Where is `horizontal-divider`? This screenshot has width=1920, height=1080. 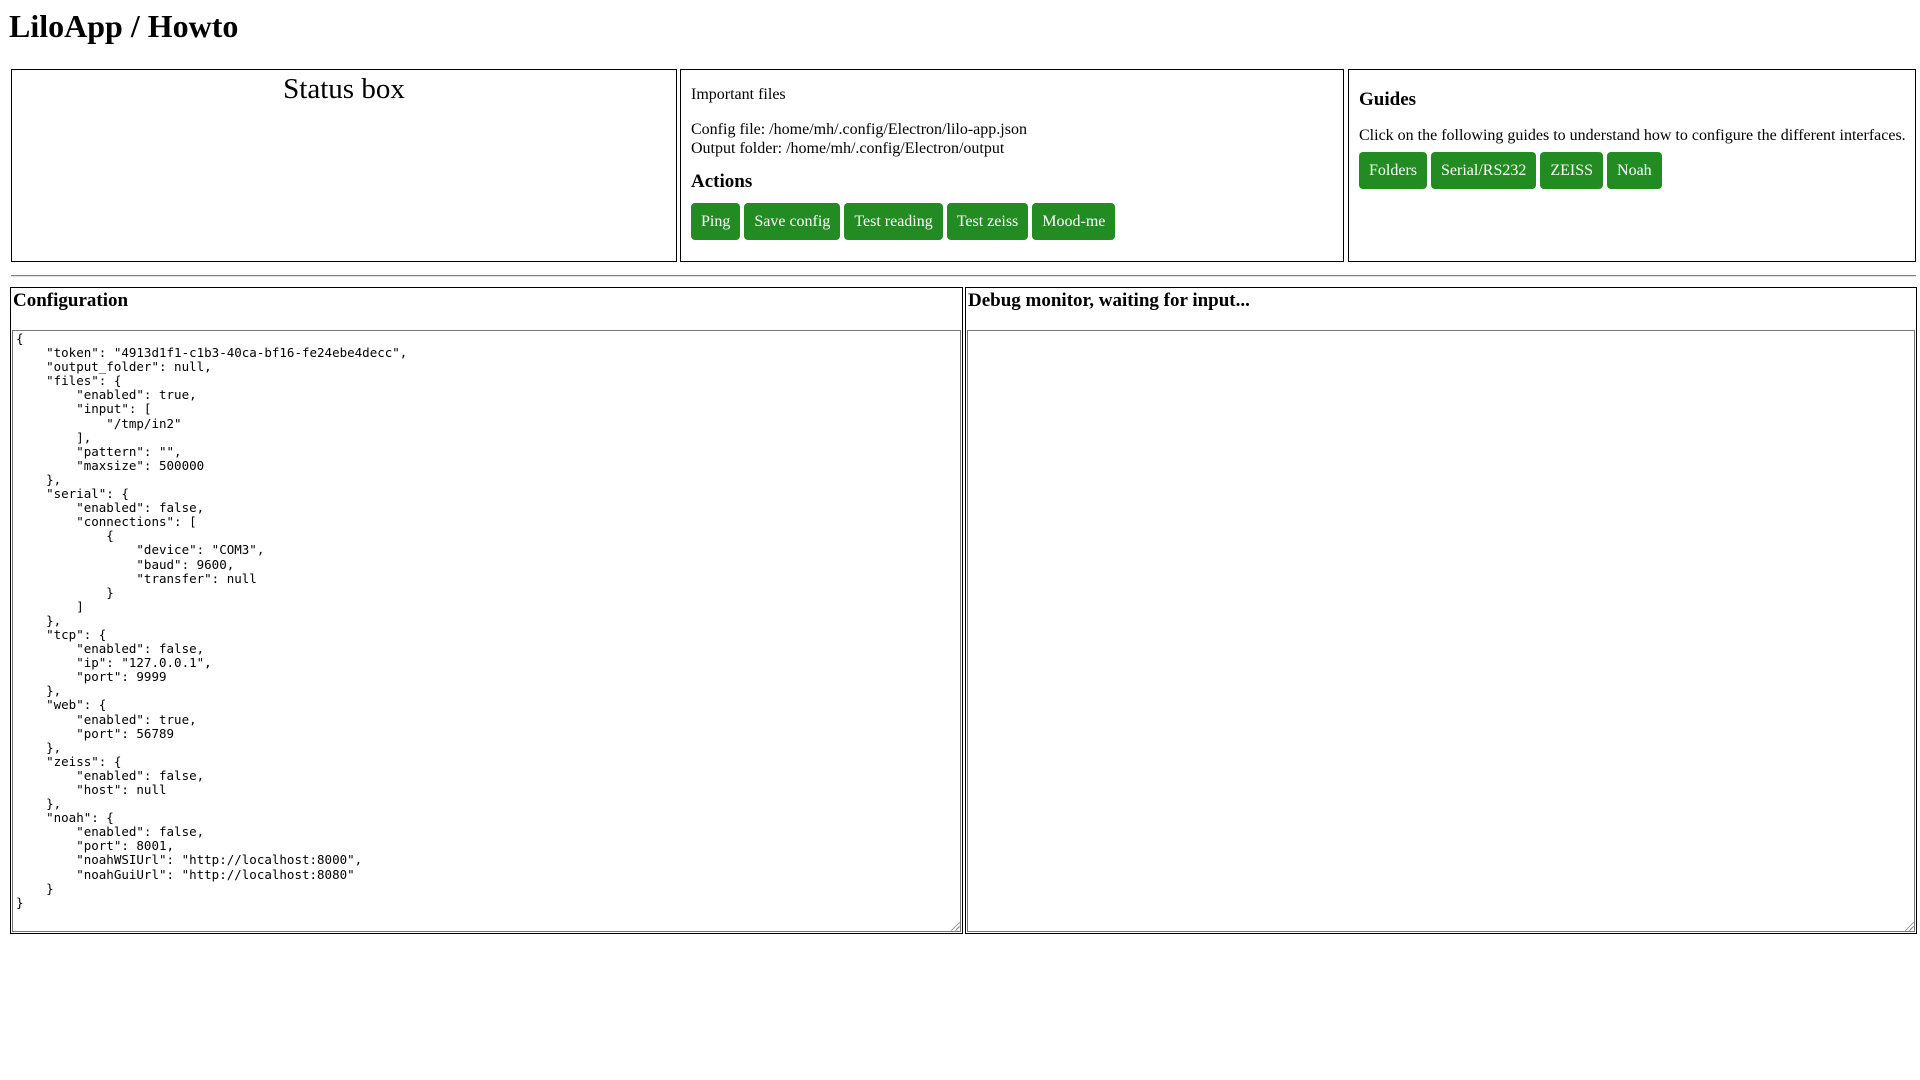
horizontal-divider is located at coordinates (963, 276).